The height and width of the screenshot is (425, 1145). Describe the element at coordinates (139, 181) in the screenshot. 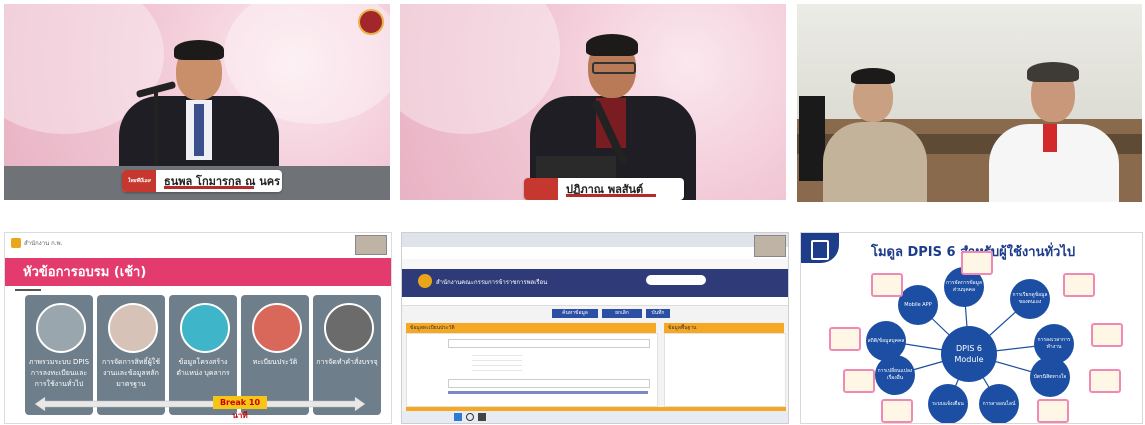

I see `channel-badge: ไทยพีบีเอส` at that location.